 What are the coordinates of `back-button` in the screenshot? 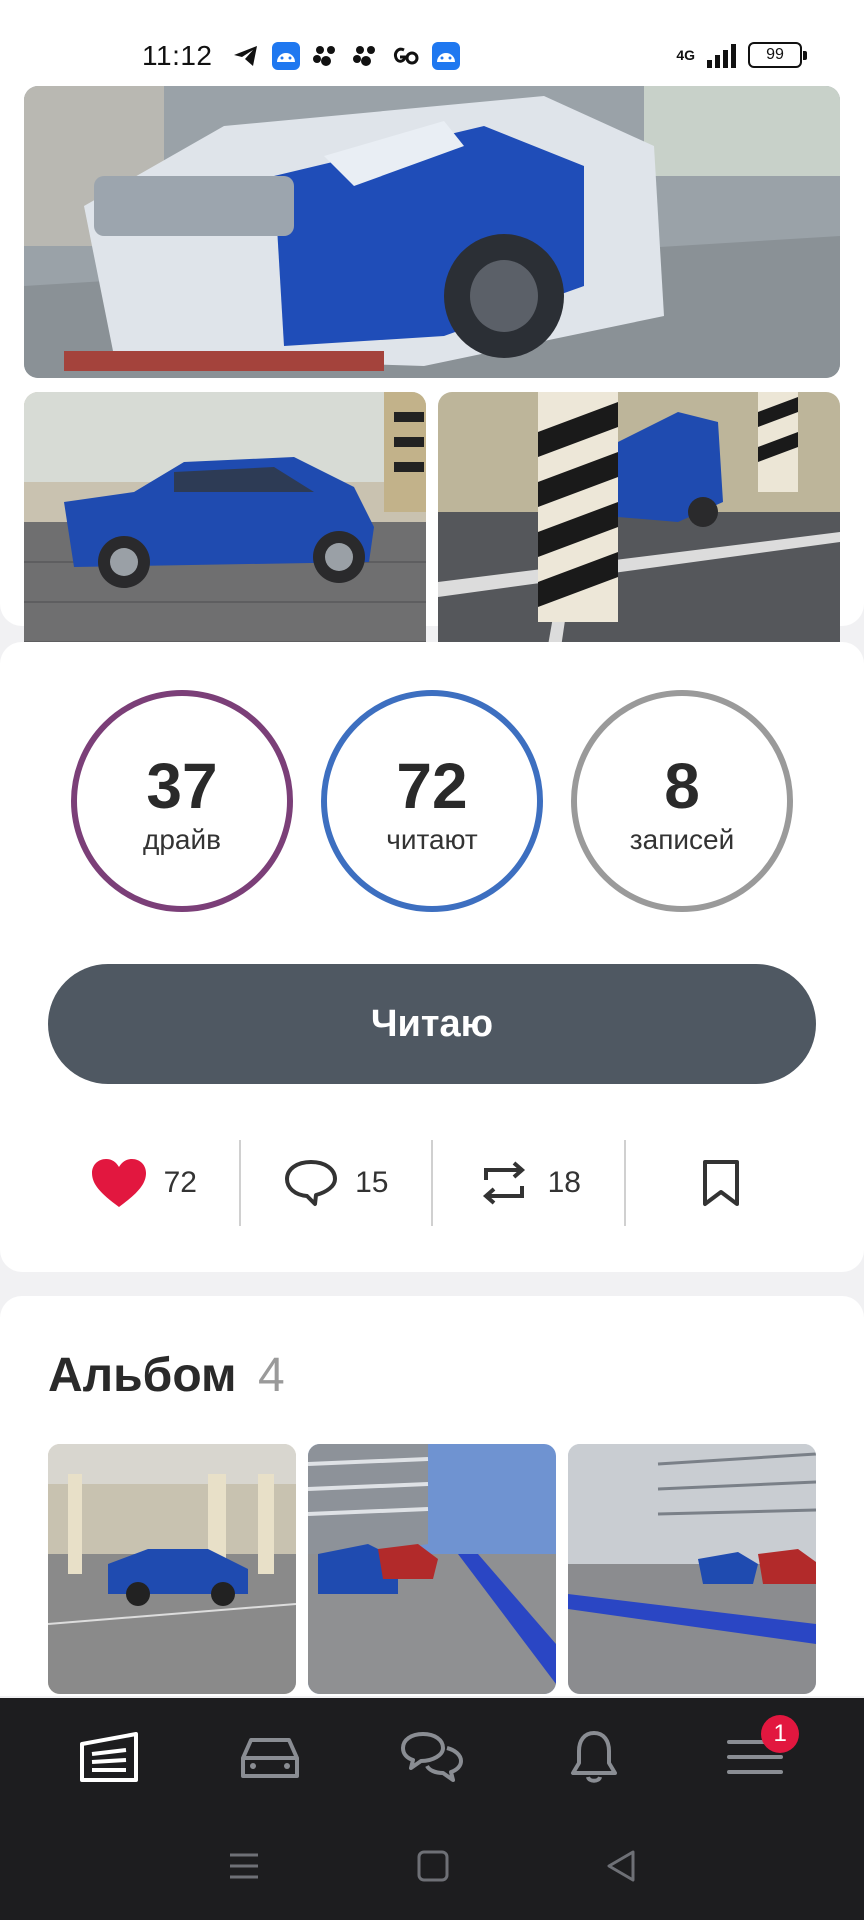 It's located at (621, 1868).